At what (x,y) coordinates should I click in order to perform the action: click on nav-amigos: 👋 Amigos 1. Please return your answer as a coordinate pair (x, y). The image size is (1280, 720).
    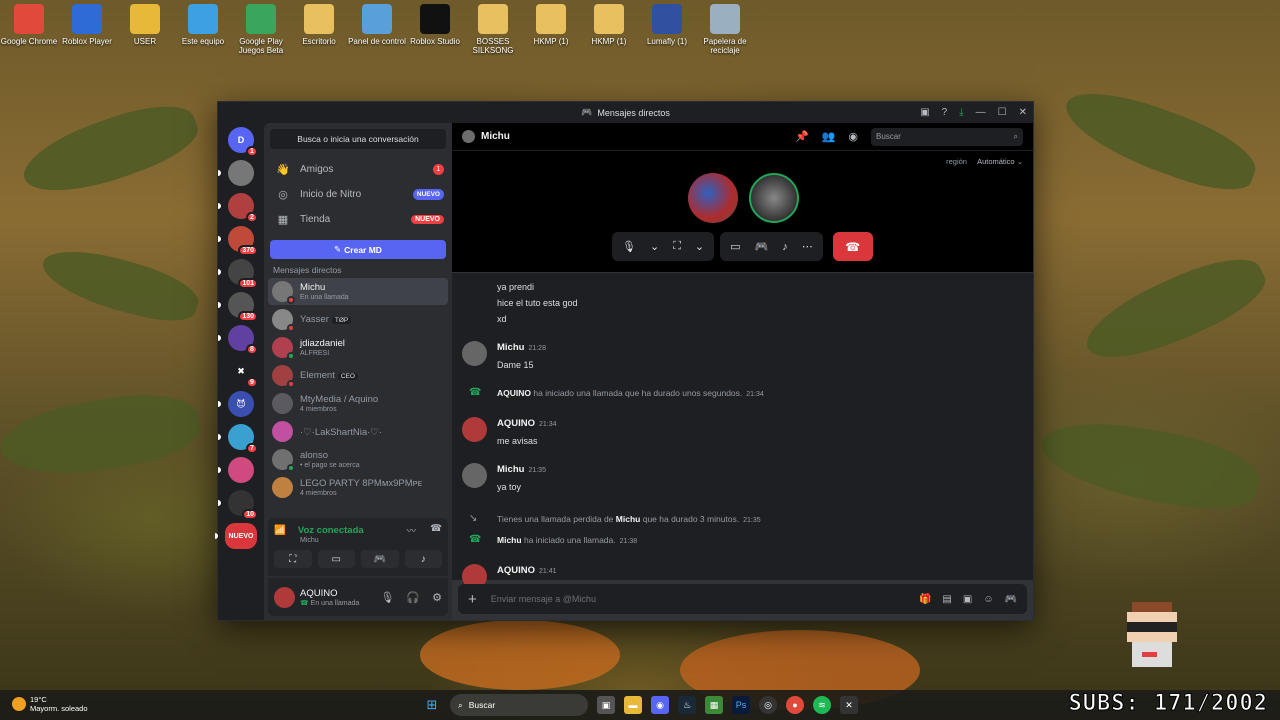
    Looking at the image, I should click on (358, 169).